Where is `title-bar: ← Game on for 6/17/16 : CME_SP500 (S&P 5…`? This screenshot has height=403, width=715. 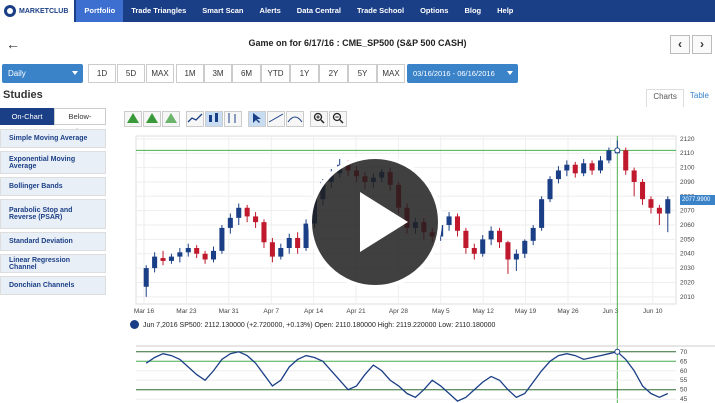
title-bar: ← Game on for 6/17/16 : CME_SP500 (S&P 5… is located at coordinates (357, 45).